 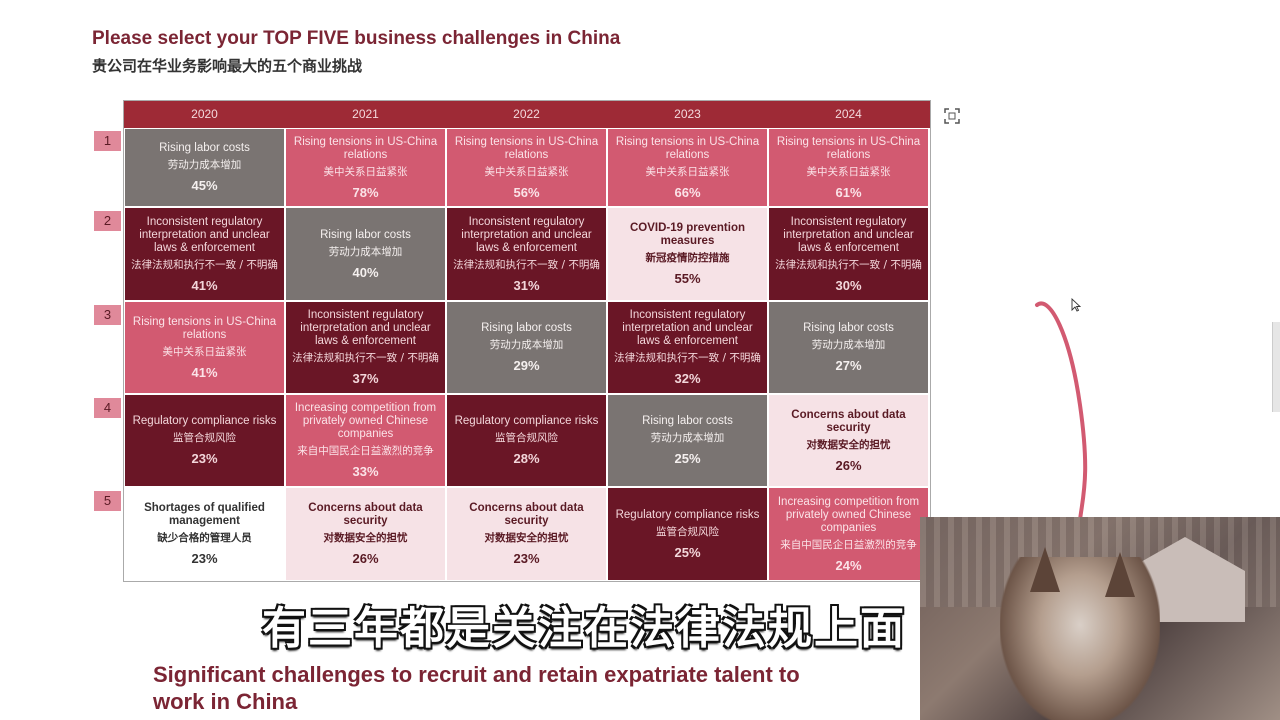 What do you see at coordinates (365, 114) in the screenshot?
I see `year-header: 2021` at bounding box center [365, 114].